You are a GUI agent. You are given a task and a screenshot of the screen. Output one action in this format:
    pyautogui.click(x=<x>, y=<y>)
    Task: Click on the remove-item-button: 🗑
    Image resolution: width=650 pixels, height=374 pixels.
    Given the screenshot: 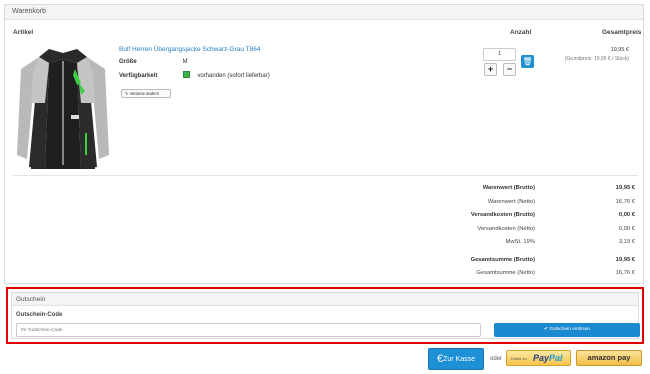 What is the action you would take?
    pyautogui.click(x=527, y=61)
    